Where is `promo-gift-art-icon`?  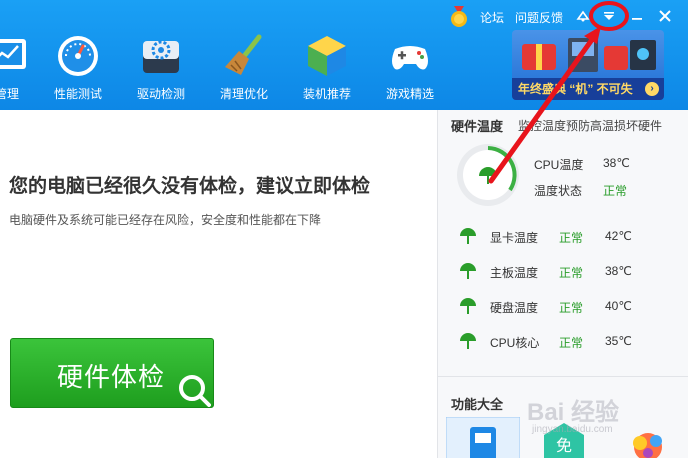 promo-gift-art-icon is located at coordinates (589, 55).